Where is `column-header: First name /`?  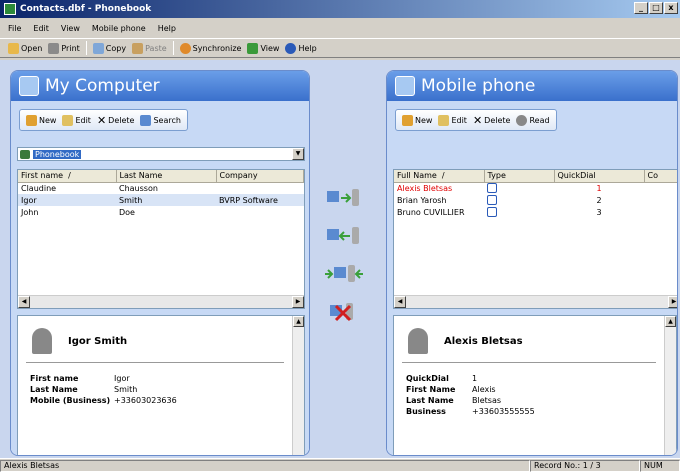
column-header: First name / is located at coordinates (67, 176).